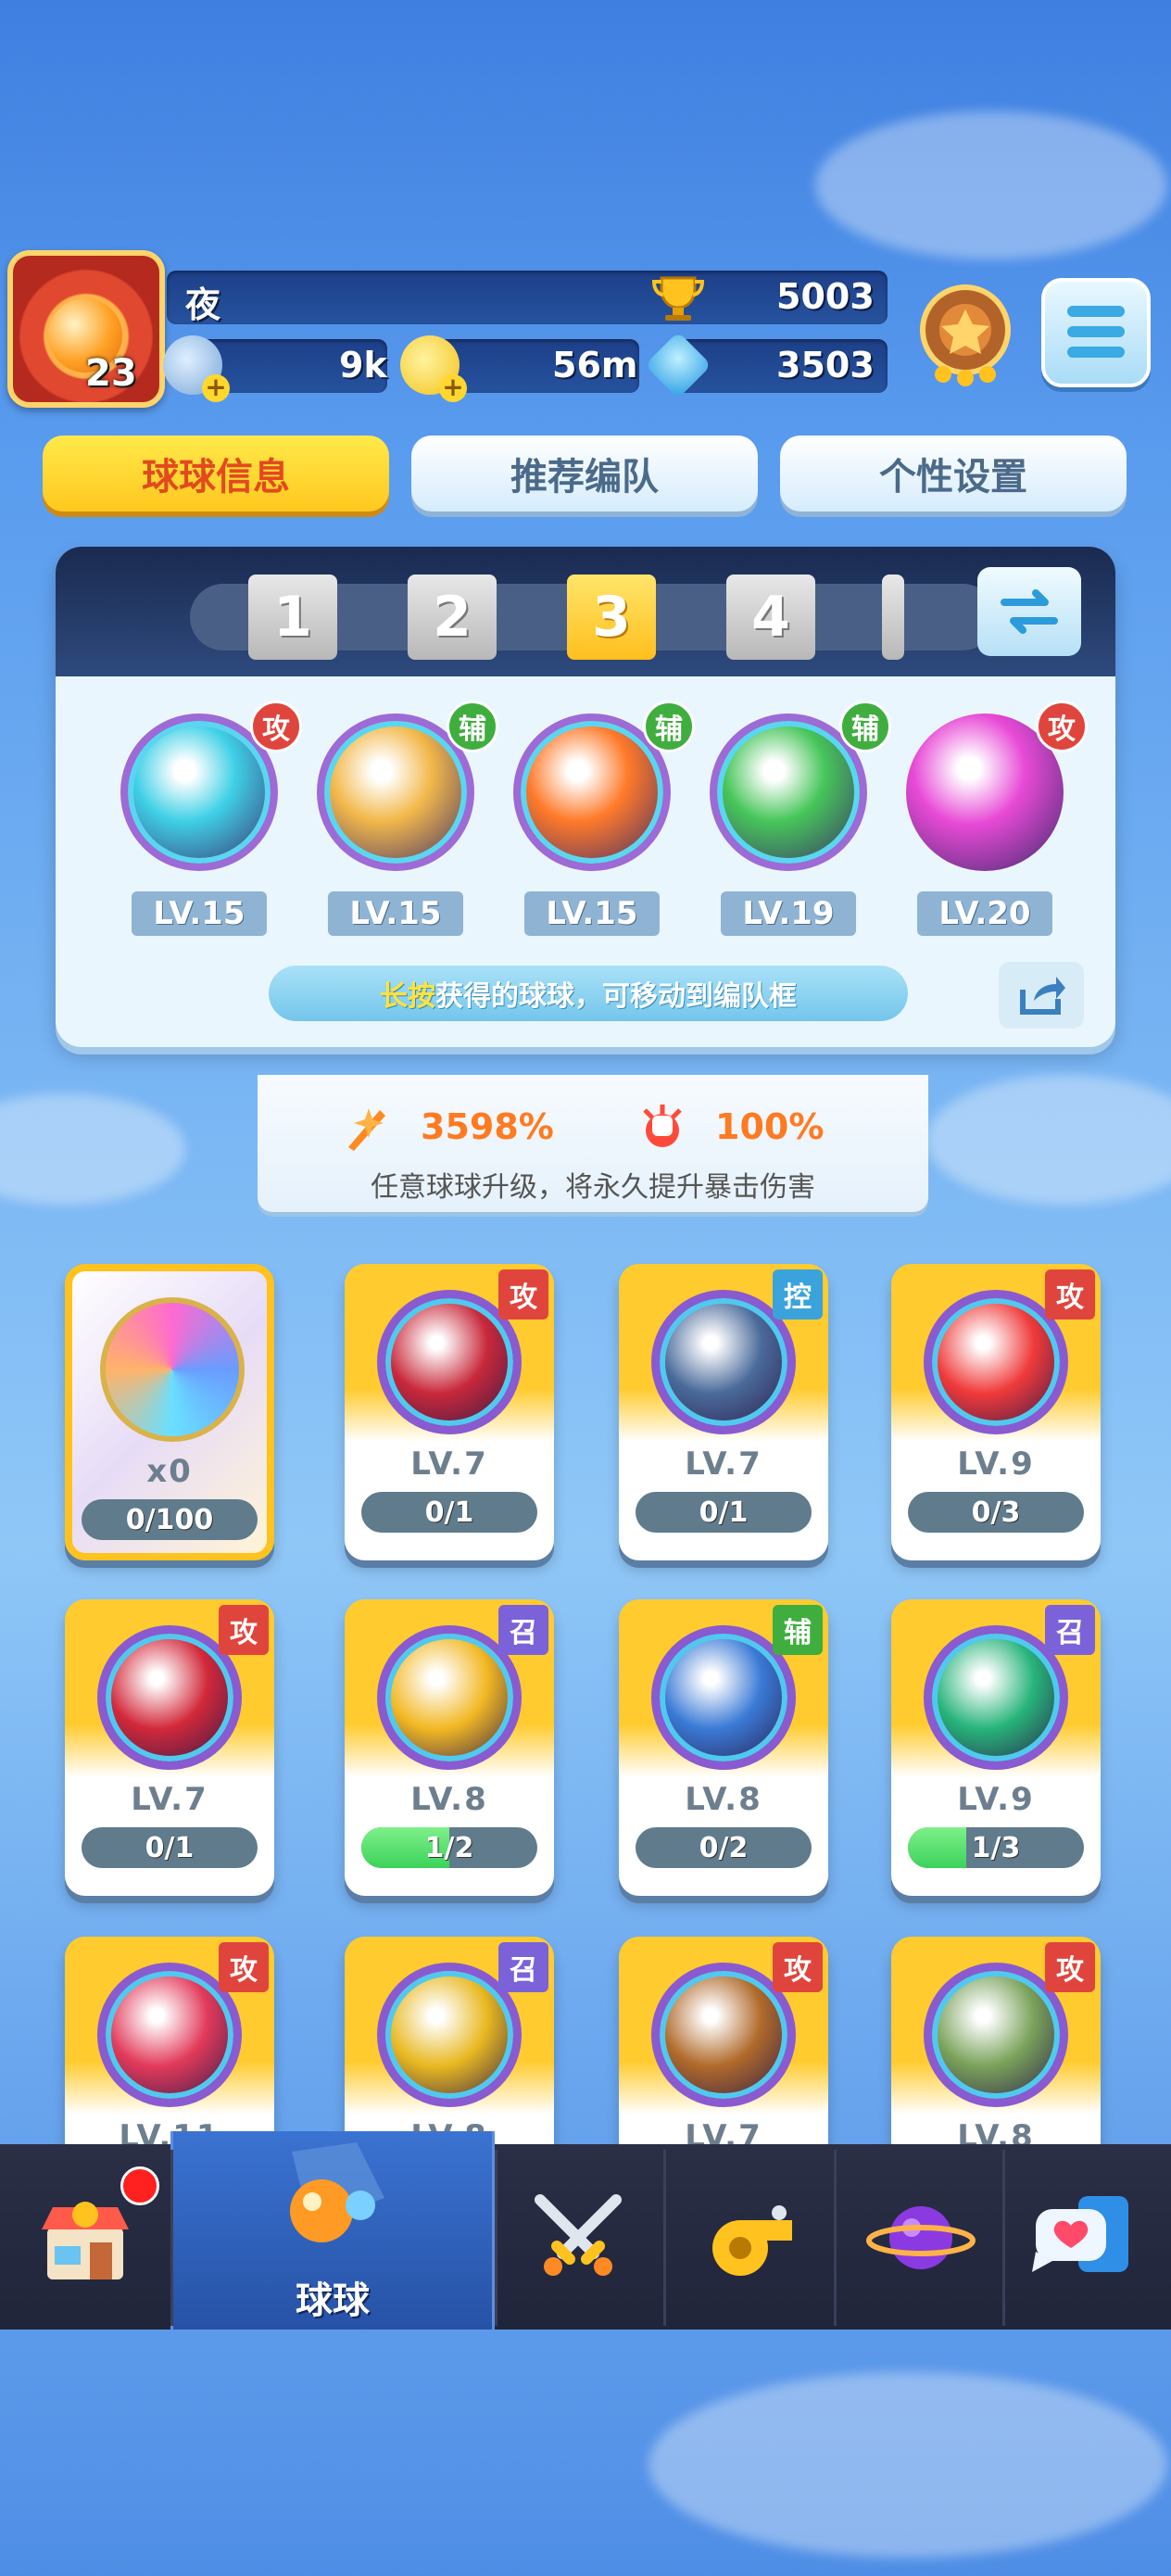  I want to click on nav-label-ball: 球球, so click(333, 2300).